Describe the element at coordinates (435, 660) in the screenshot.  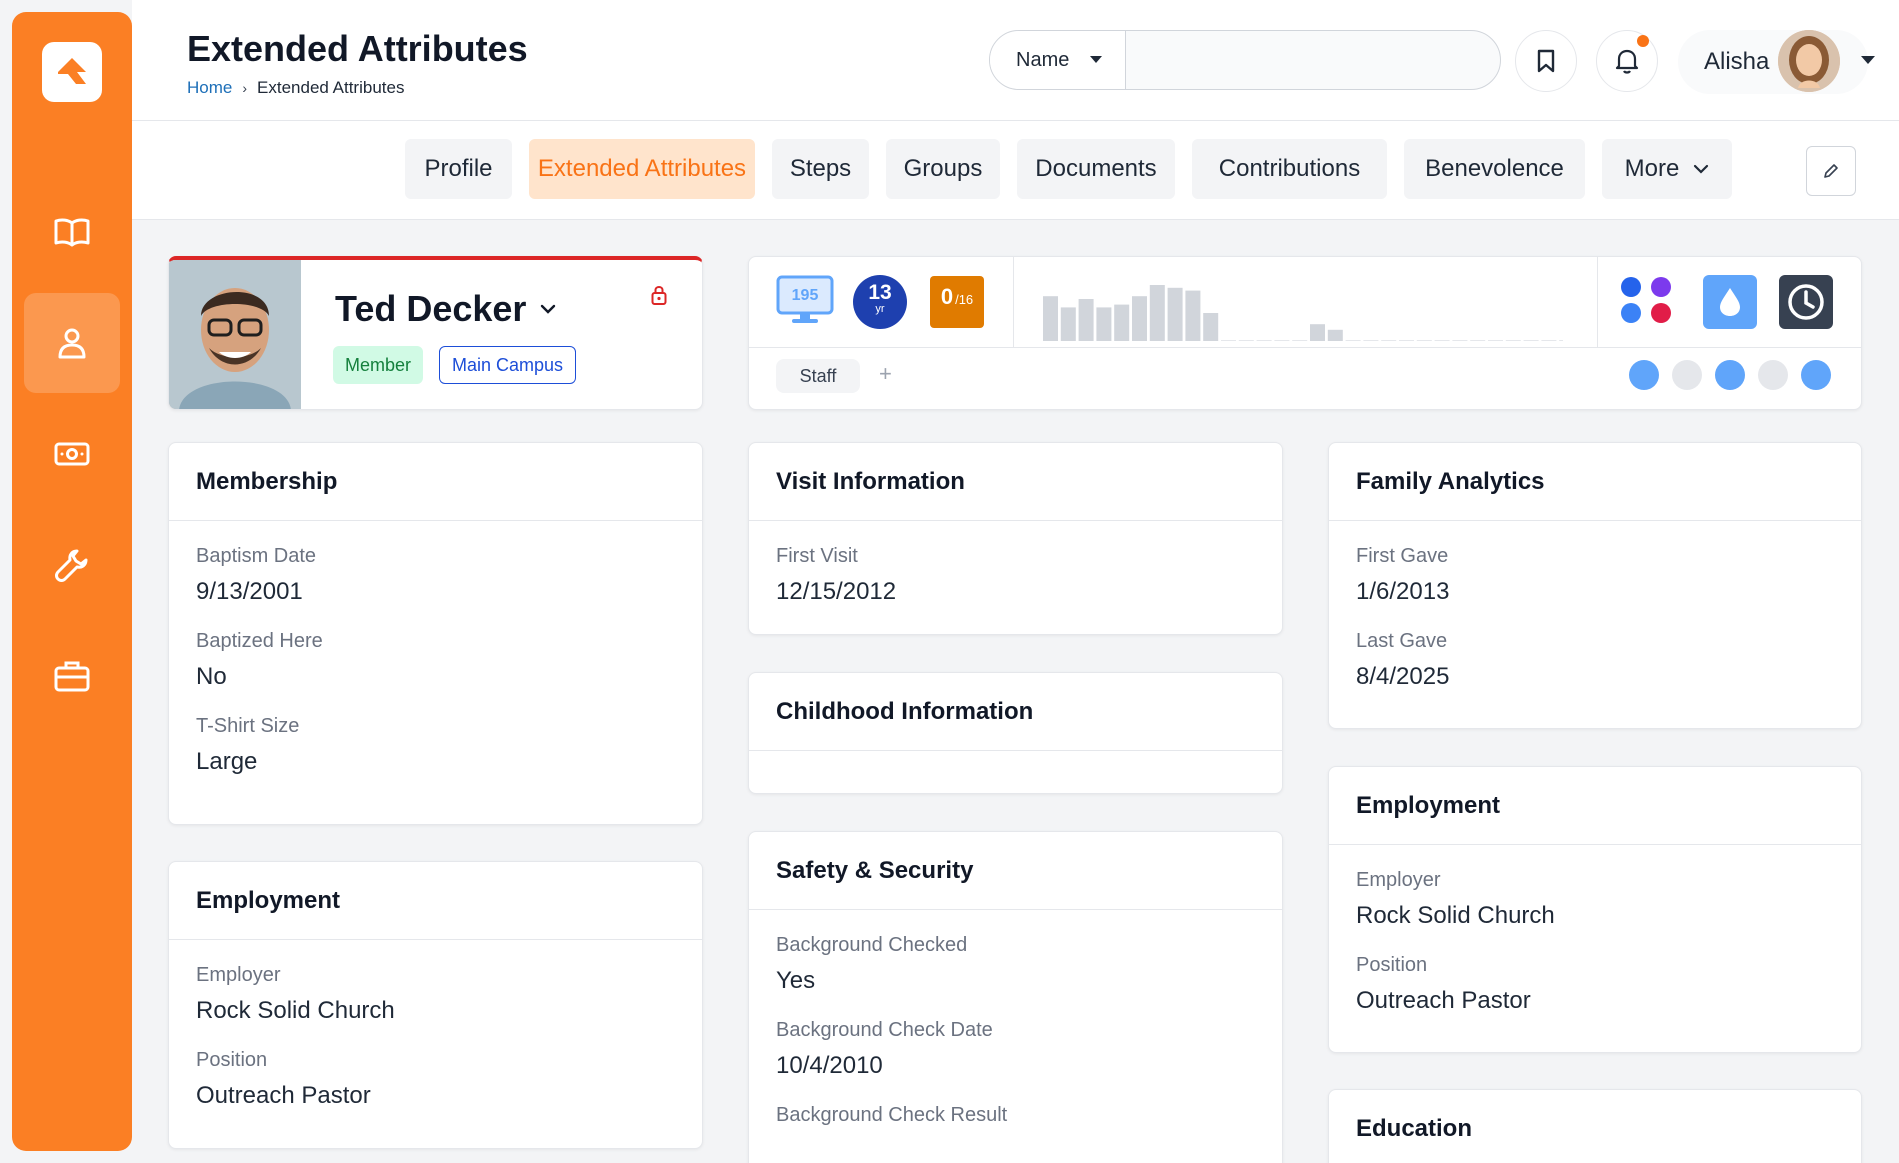
I see `field-baptized-here: Baptized Here No` at that location.